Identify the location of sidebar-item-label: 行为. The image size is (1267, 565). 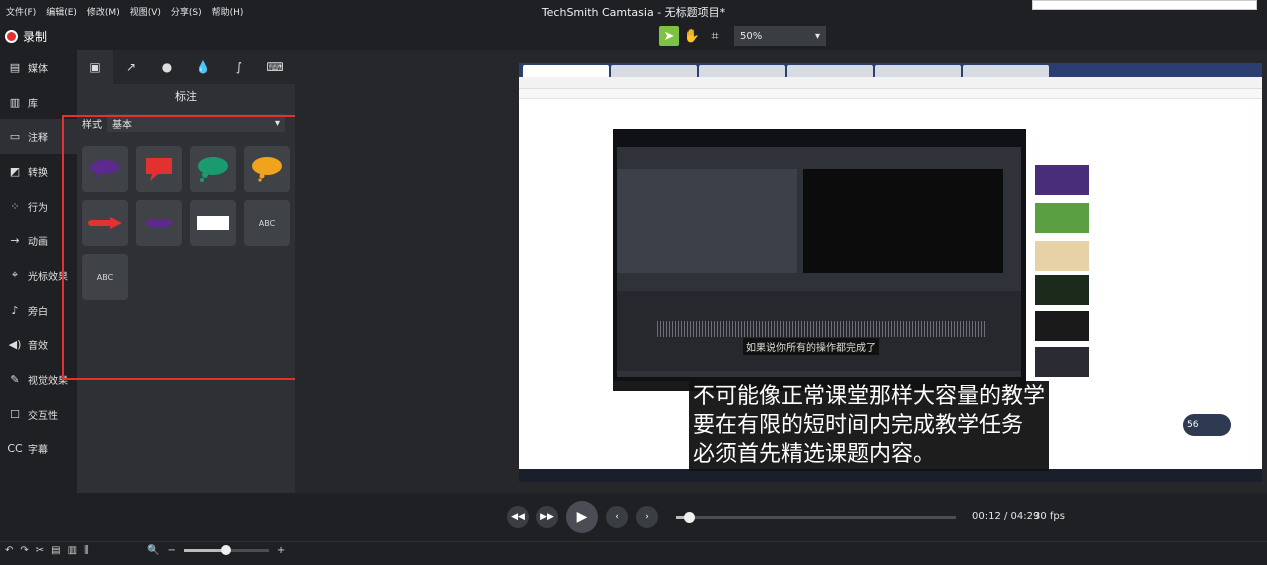
(38, 208).